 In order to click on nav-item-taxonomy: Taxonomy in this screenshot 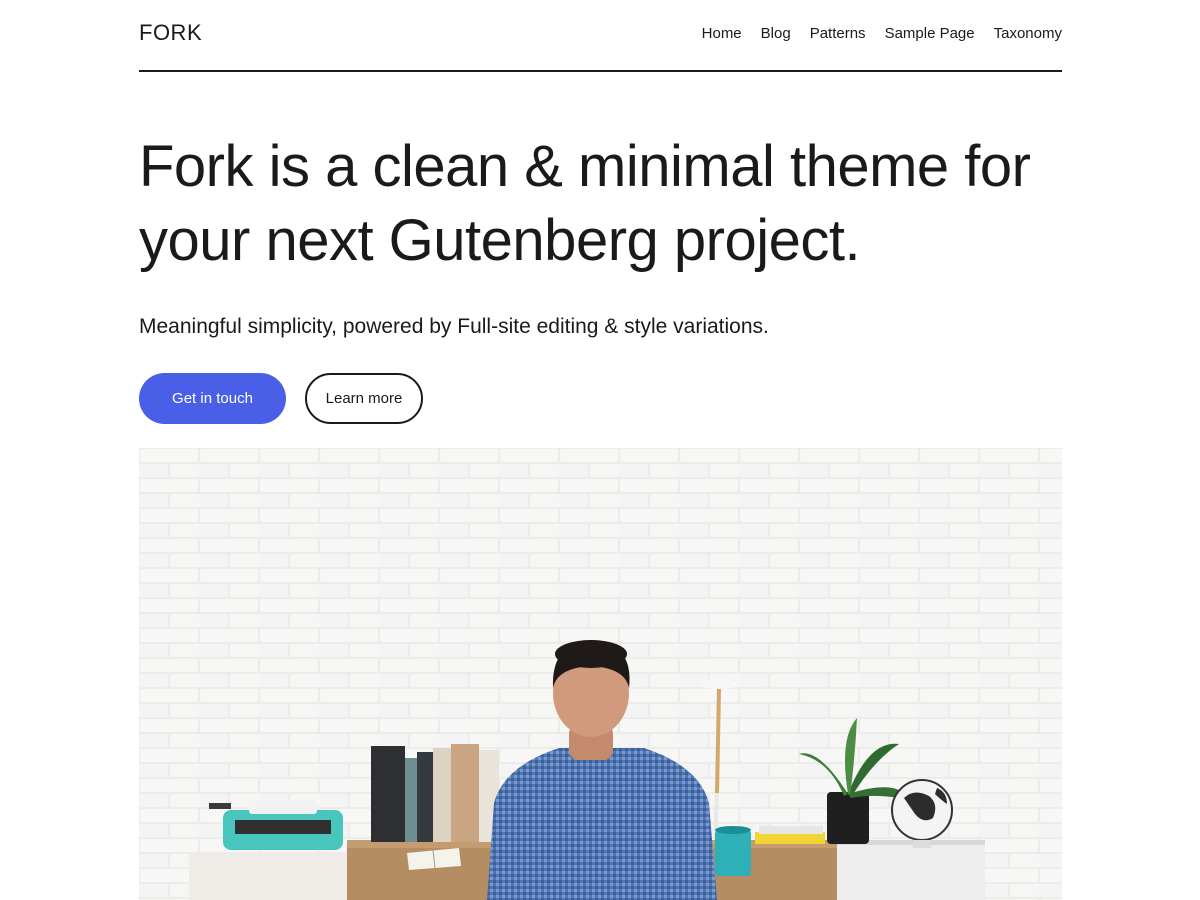, I will do `click(1028, 33)`.